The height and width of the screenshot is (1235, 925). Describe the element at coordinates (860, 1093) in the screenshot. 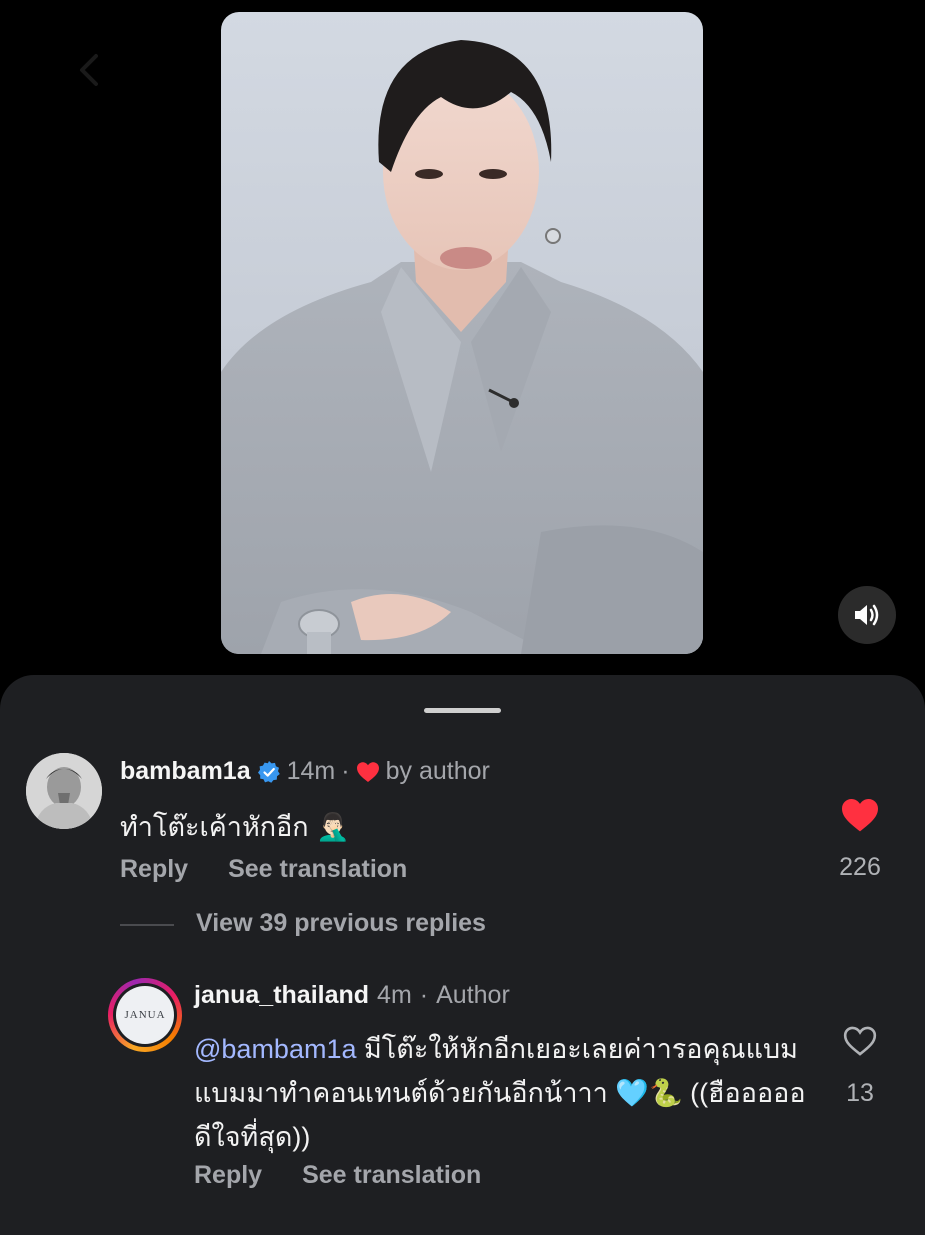

I see `reply-like-count: 13` at that location.